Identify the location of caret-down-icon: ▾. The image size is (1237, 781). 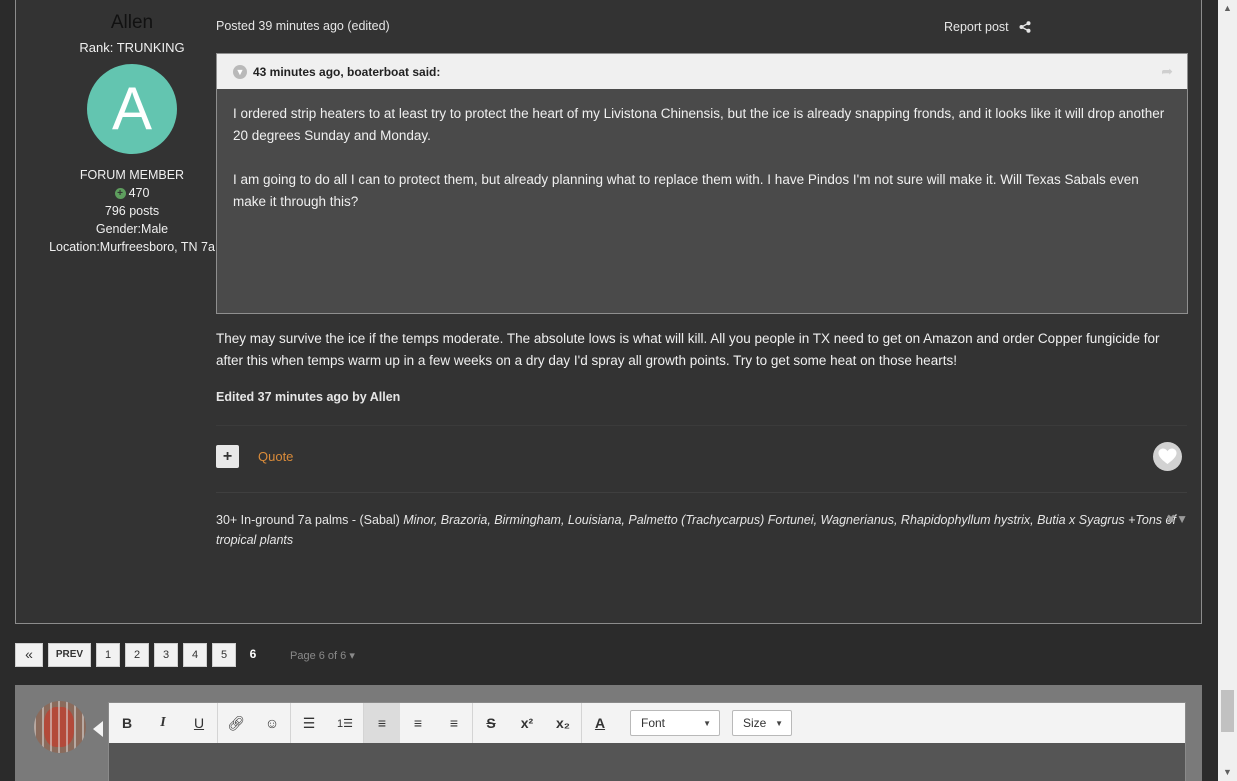
(352, 655).